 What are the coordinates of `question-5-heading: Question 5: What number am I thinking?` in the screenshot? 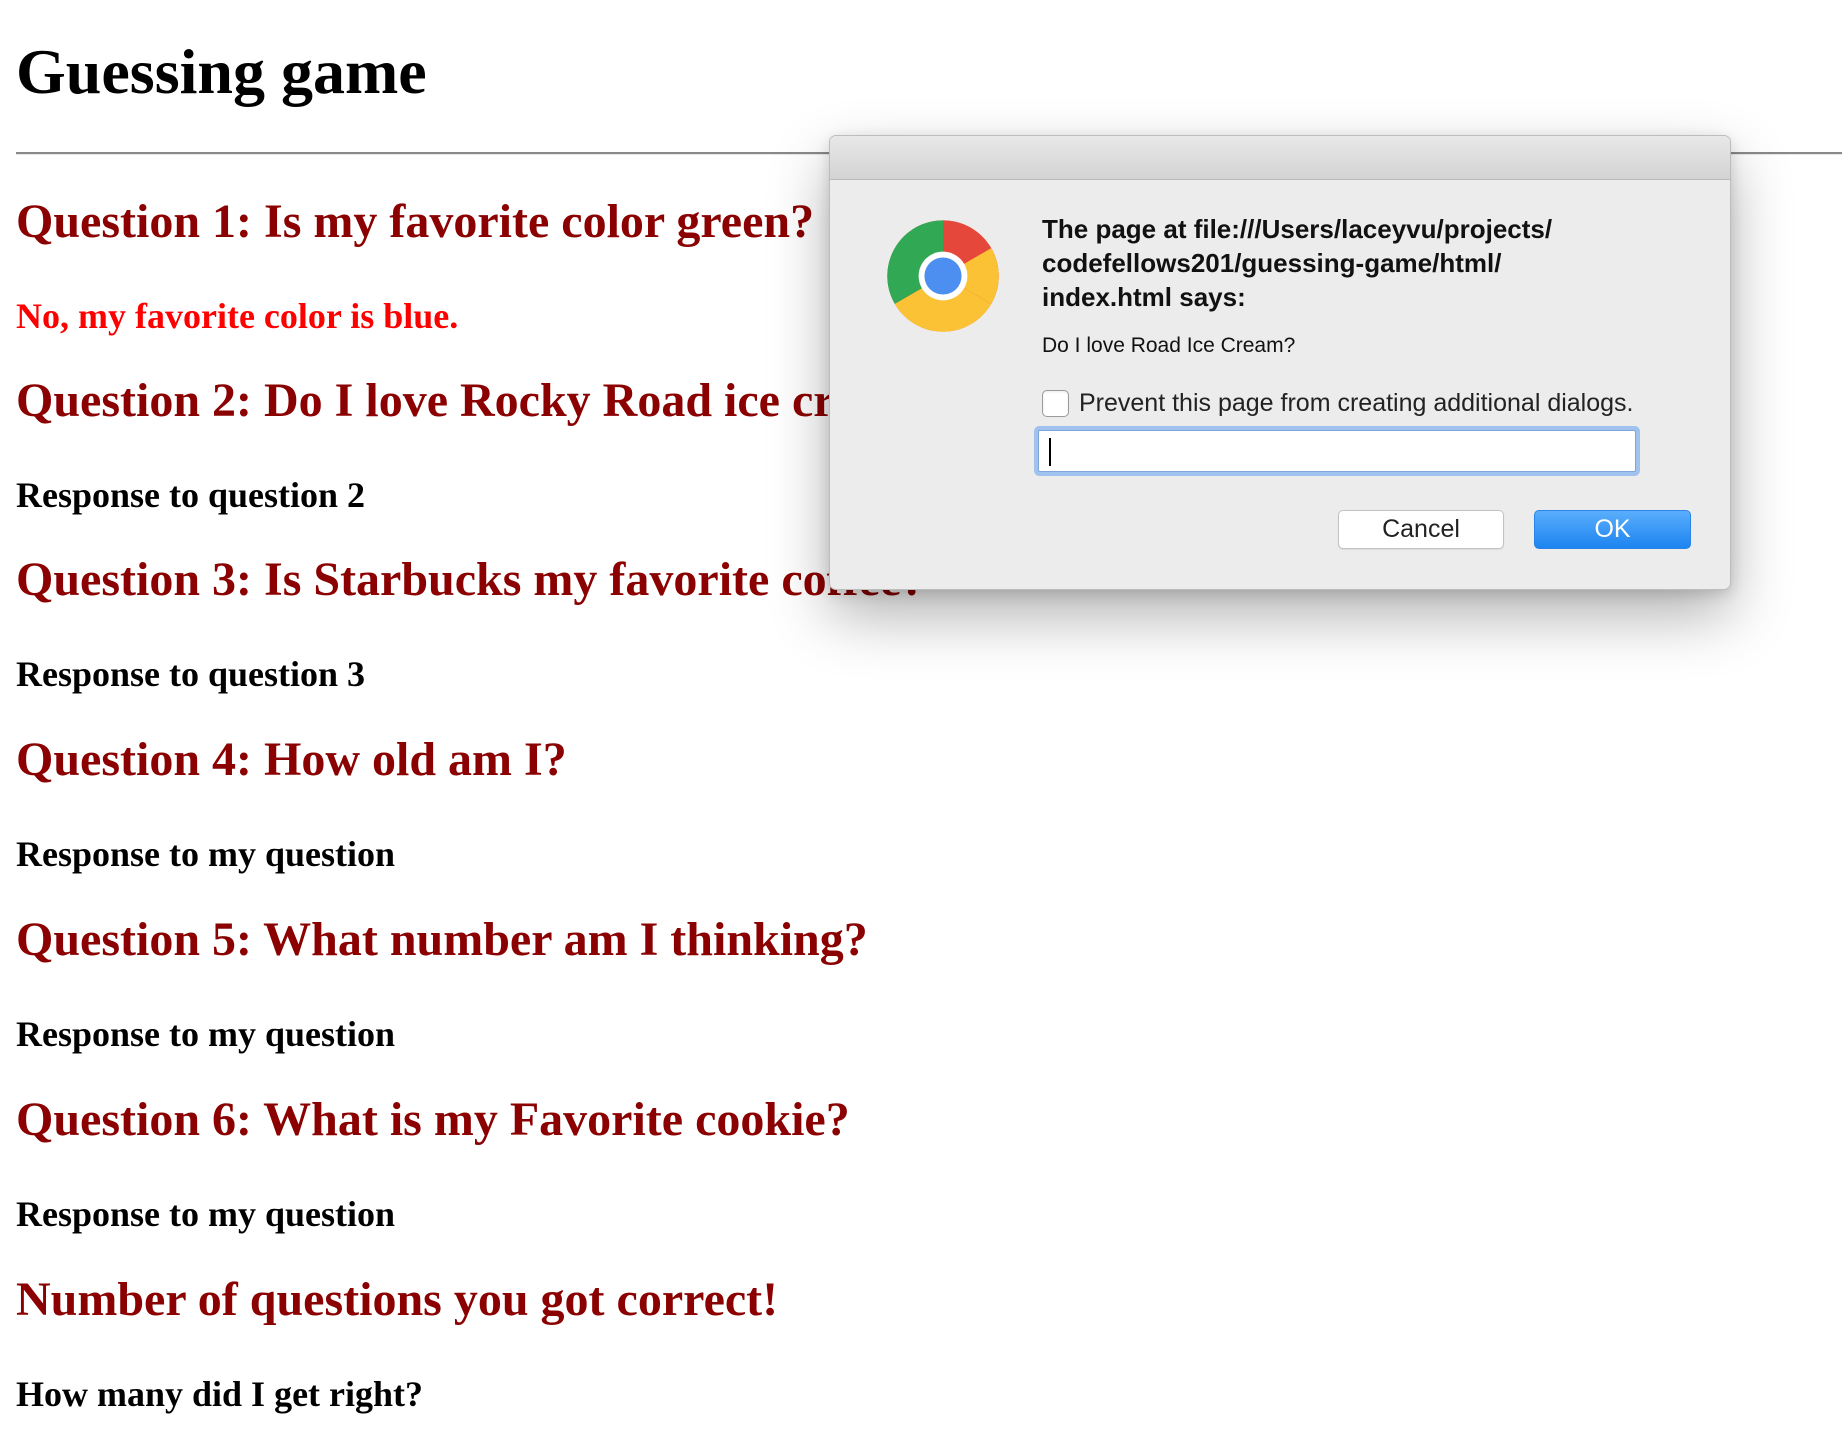 It's located at (442, 939).